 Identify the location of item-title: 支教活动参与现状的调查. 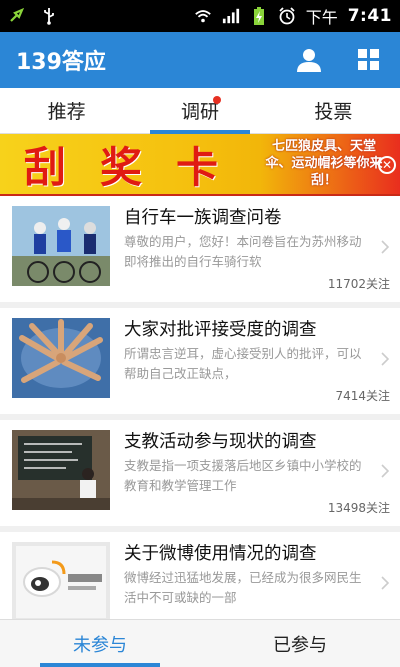
(220, 442).